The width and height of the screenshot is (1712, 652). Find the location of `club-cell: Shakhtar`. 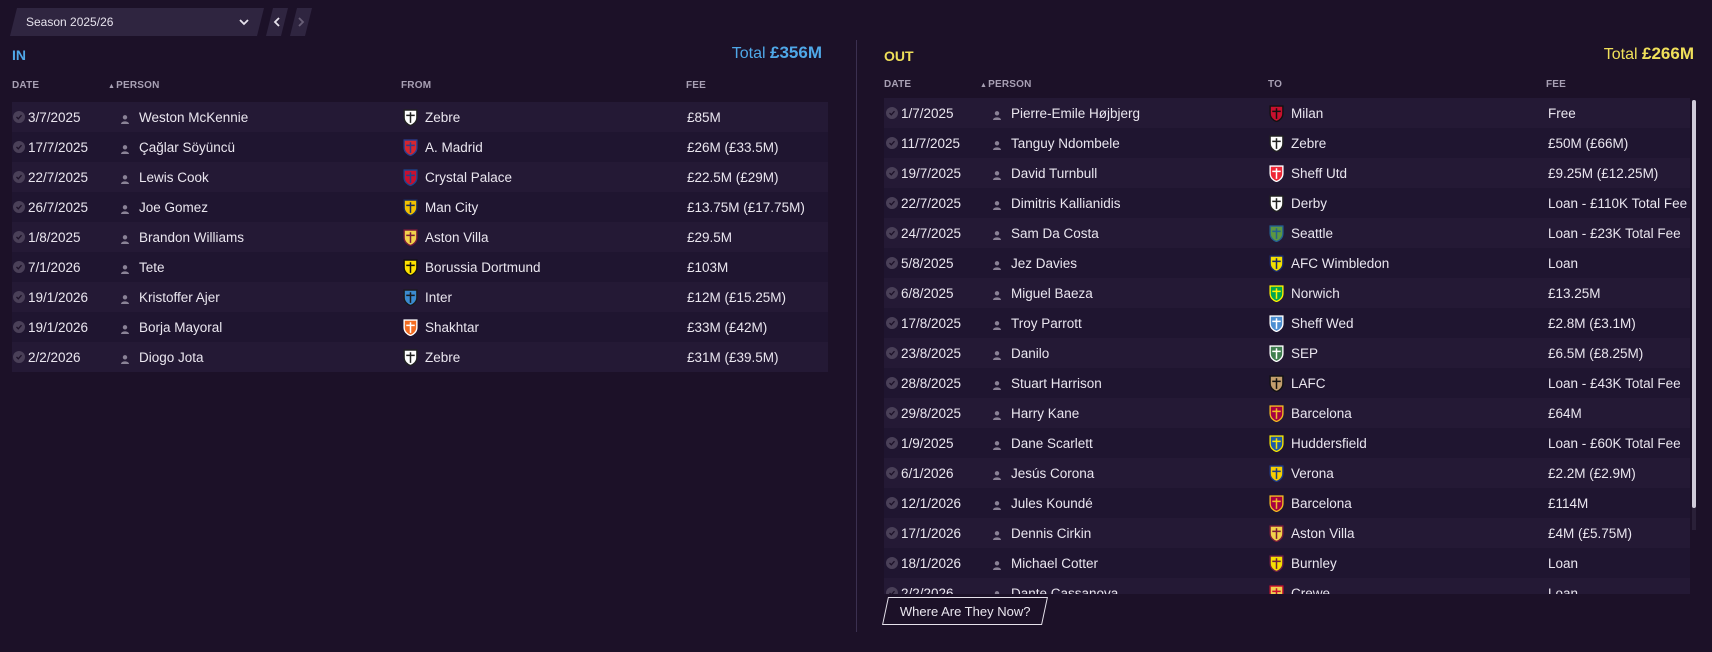

club-cell: Shakhtar is located at coordinates (440, 327).